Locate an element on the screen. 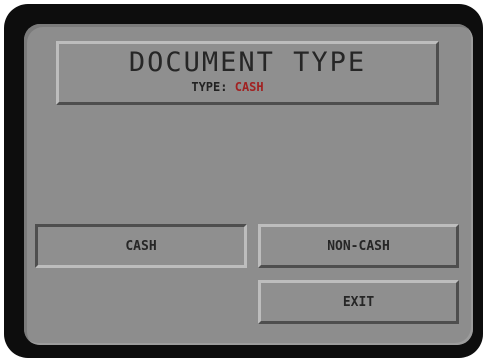 The image size is (491, 364). cash-button: CASH is located at coordinates (141, 246).